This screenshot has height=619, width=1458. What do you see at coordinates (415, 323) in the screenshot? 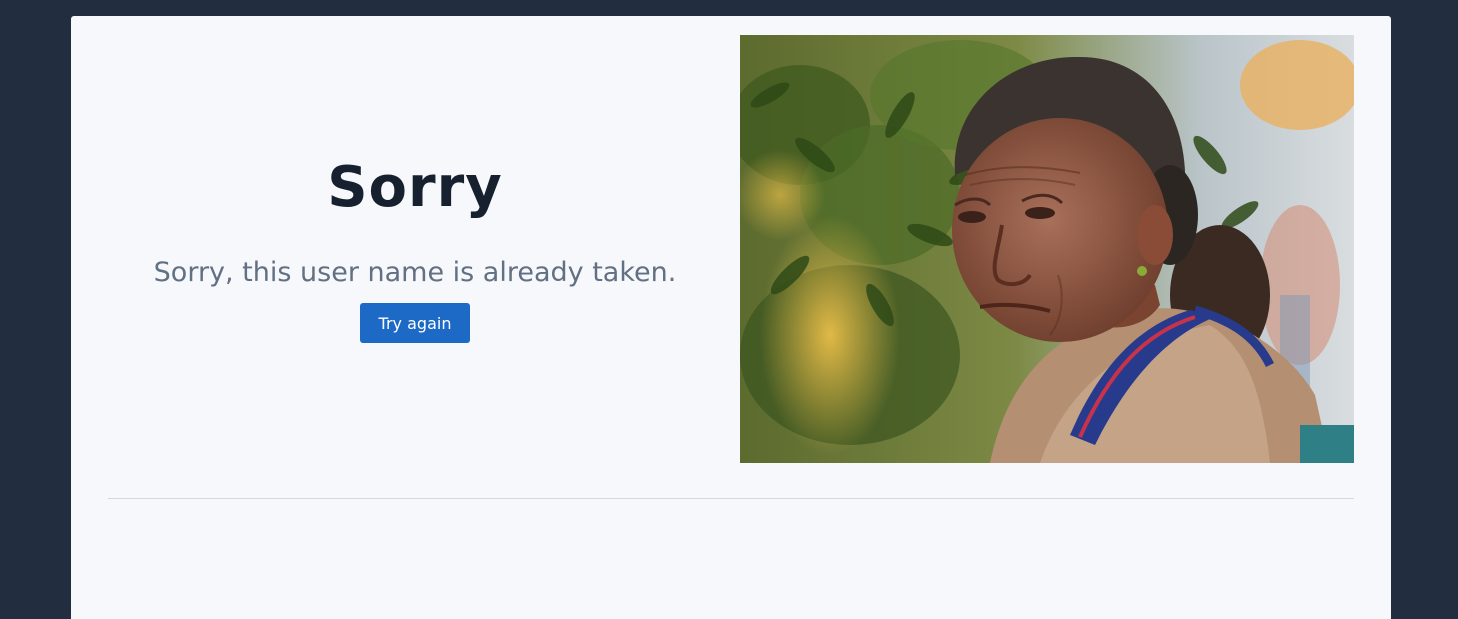
I see `try-again-button: Try again` at bounding box center [415, 323].